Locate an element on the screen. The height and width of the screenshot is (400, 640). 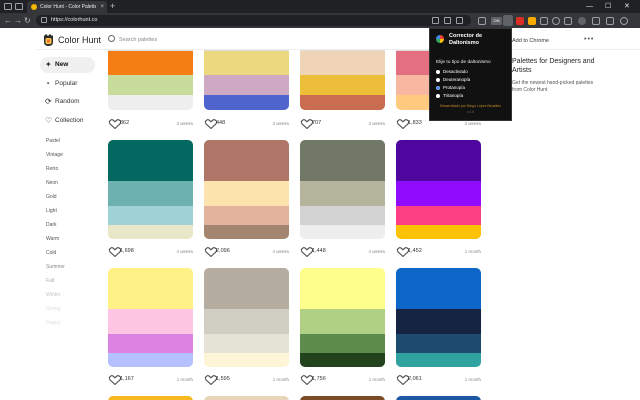
tag-fall: Fall is located at coordinates (50, 281).